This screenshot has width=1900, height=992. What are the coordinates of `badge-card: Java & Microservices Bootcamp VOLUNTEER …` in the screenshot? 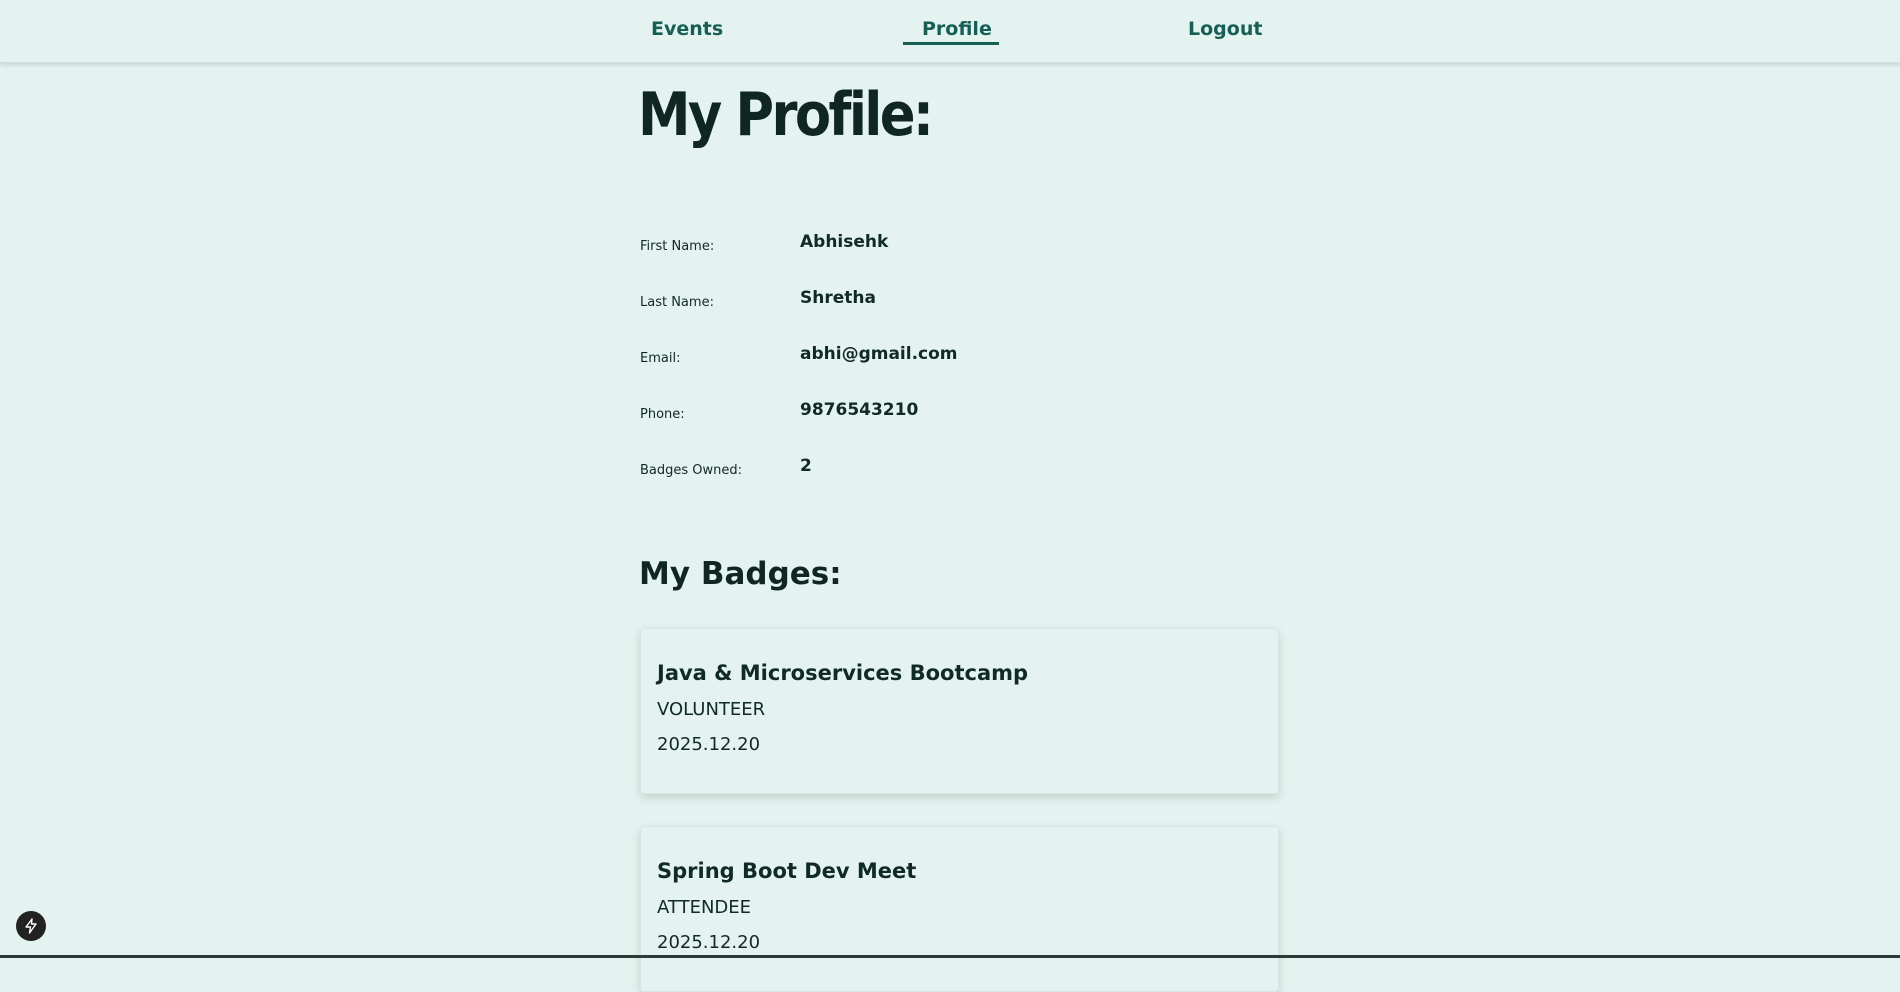 It's located at (959, 711).